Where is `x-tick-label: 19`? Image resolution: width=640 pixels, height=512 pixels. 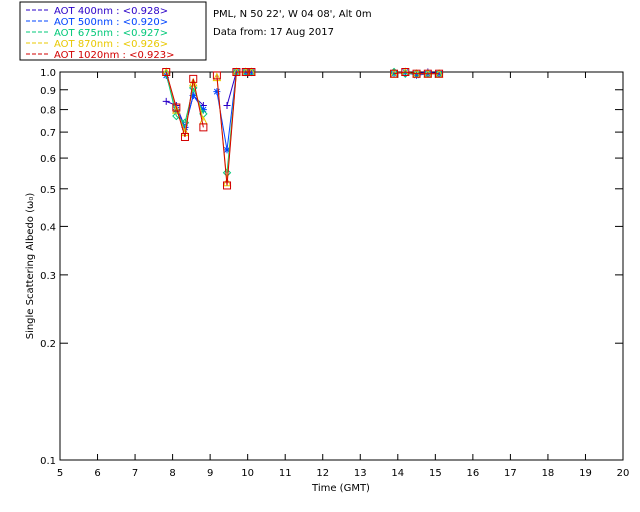
x-tick-label: 19 is located at coordinates (585, 473).